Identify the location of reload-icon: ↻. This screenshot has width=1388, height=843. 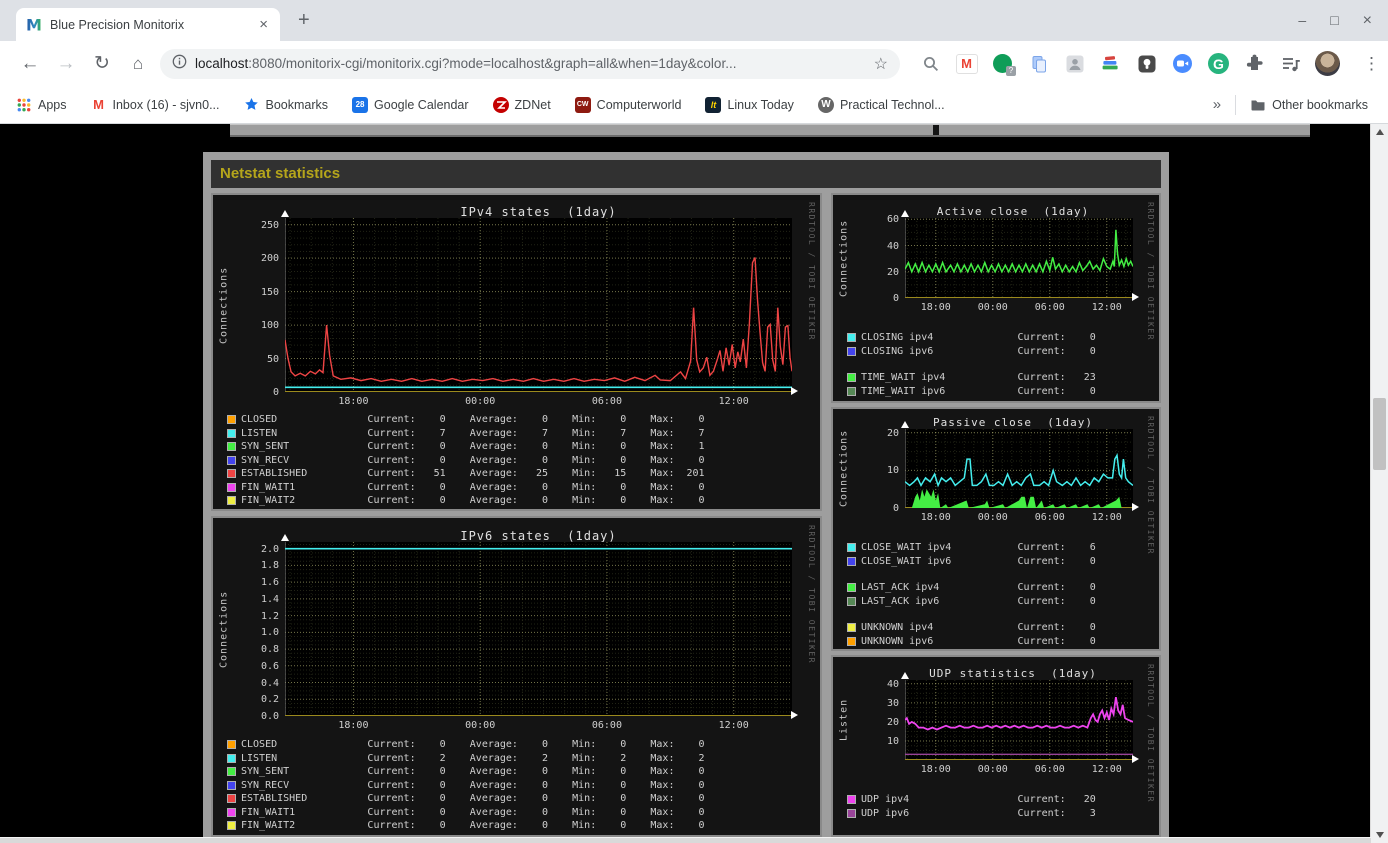
(102, 63).